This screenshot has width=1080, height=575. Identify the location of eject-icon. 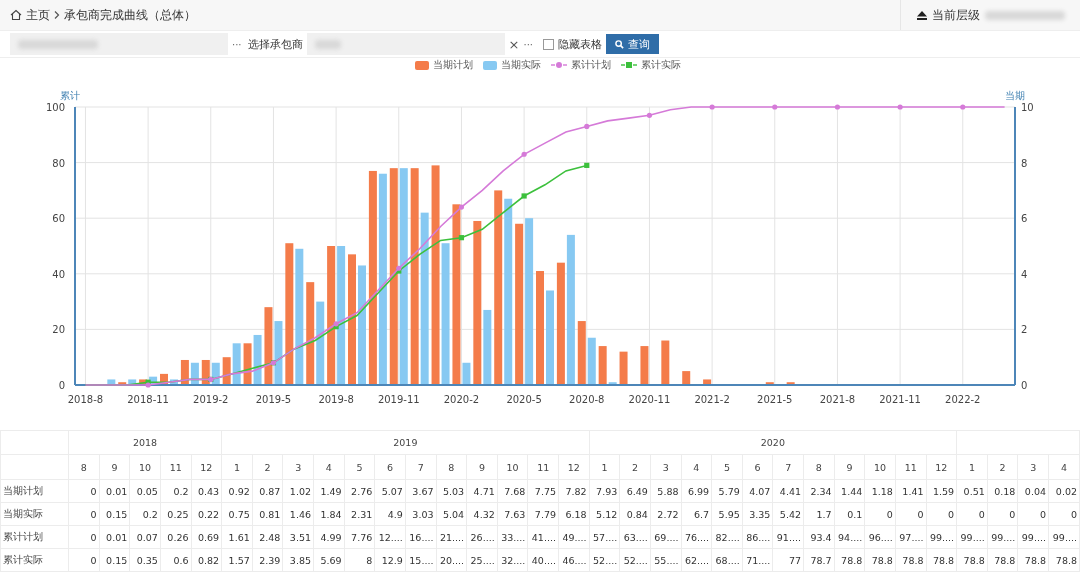
(922, 15).